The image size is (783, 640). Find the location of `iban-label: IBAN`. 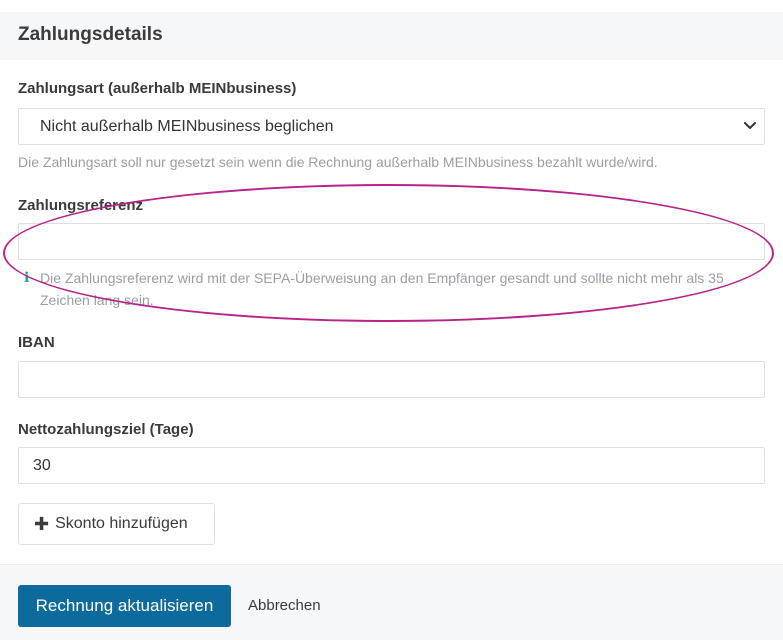

iban-label: IBAN is located at coordinates (36, 342).